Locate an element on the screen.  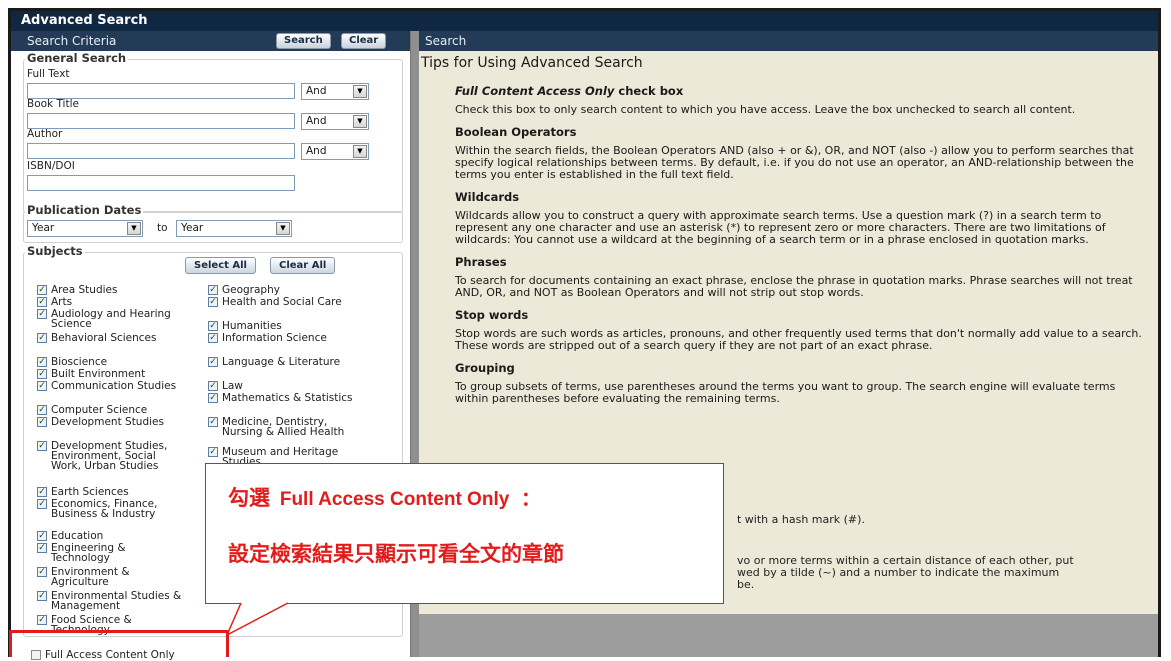
book-title-input is located at coordinates (161, 121).